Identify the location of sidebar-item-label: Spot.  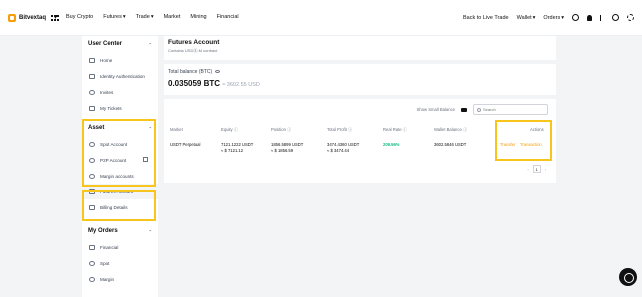
(105, 263).